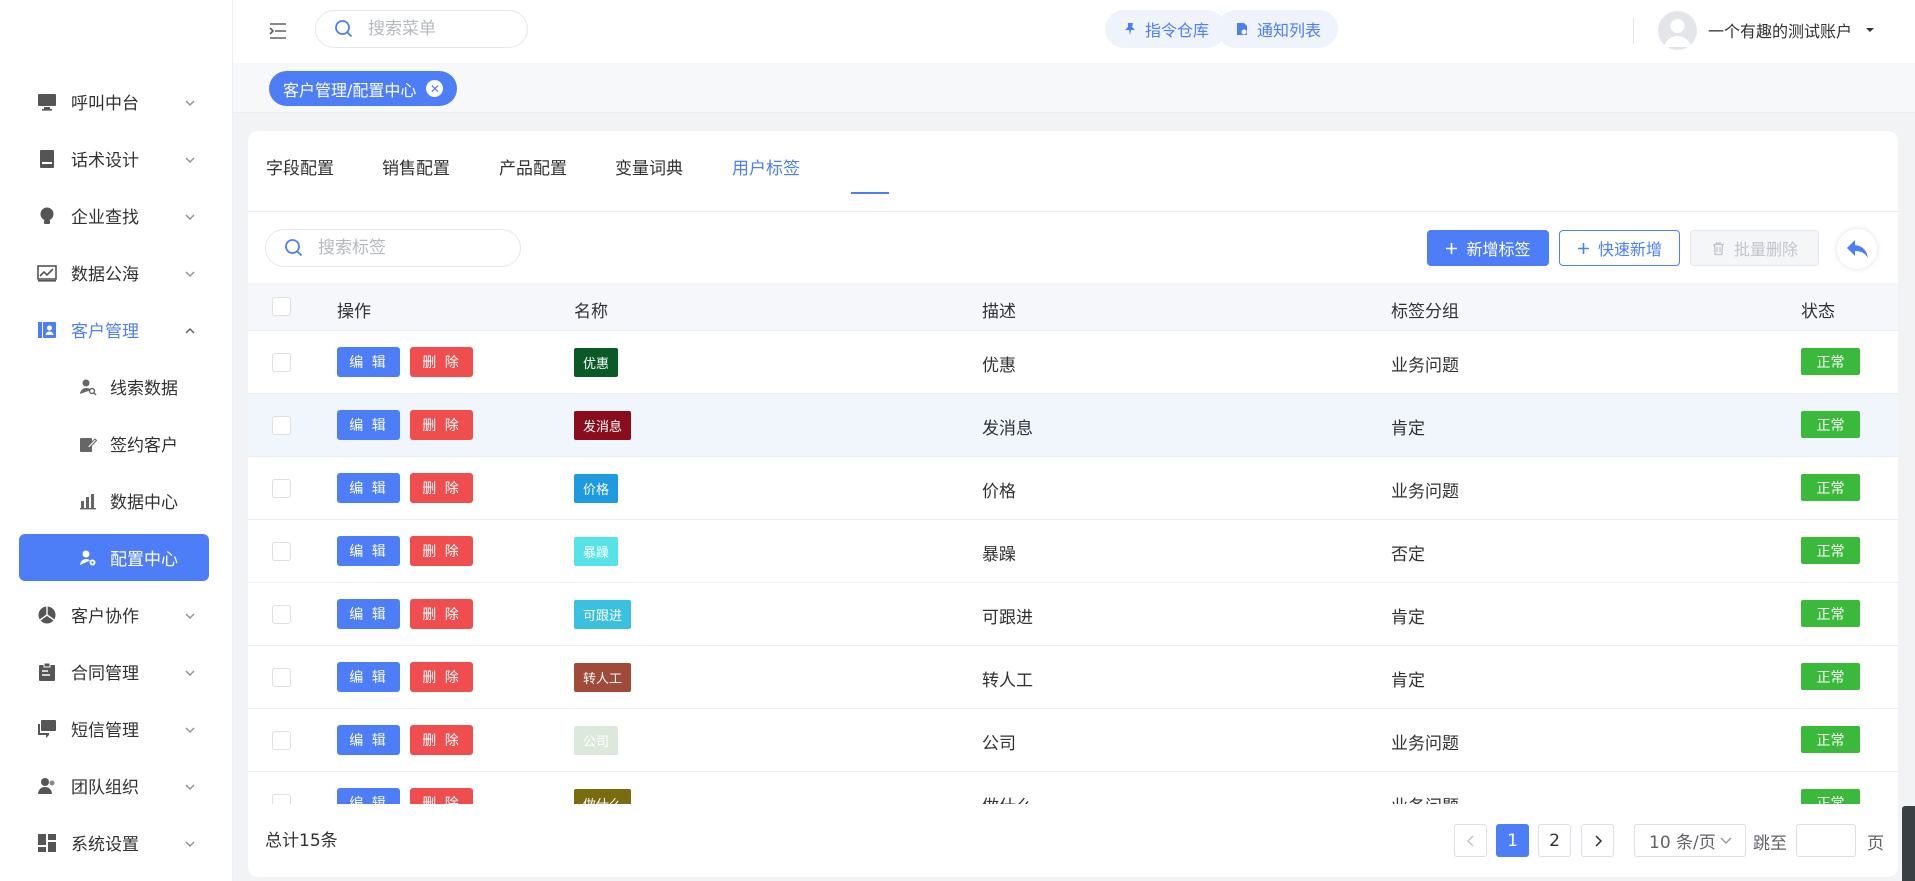 The height and width of the screenshot is (881, 1915). I want to click on sidebar-item-12: 短信管理, so click(116, 728).